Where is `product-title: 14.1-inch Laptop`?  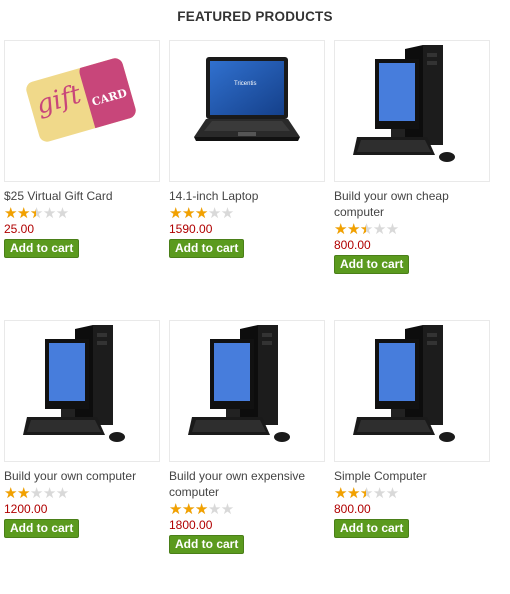 product-title: 14.1-inch Laptop is located at coordinates (247, 196).